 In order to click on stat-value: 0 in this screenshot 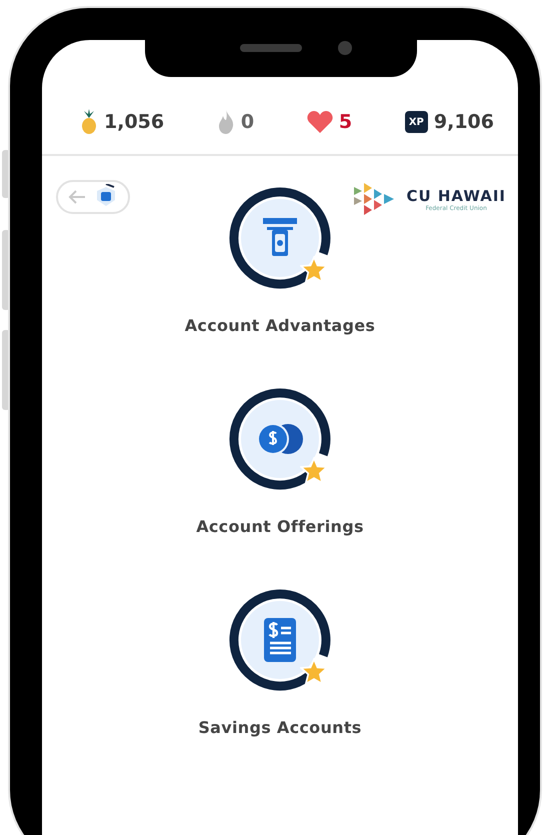, I will do `click(247, 122)`.